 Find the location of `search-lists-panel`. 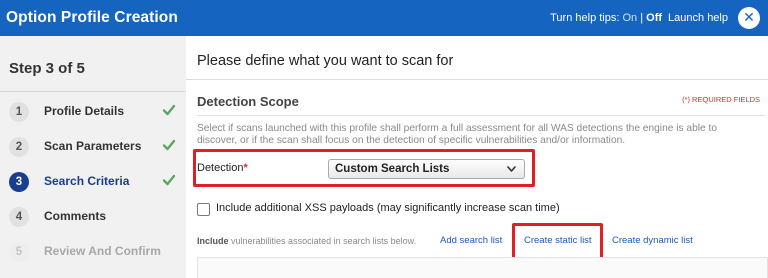

search-lists-panel is located at coordinates (482, 267).